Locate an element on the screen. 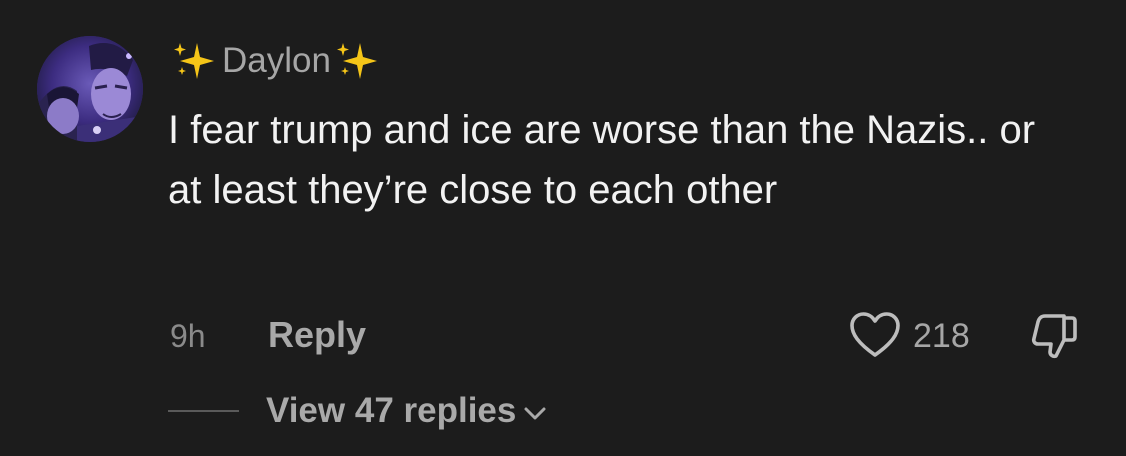  like-count: 218 is located at coordinates (941, 336).